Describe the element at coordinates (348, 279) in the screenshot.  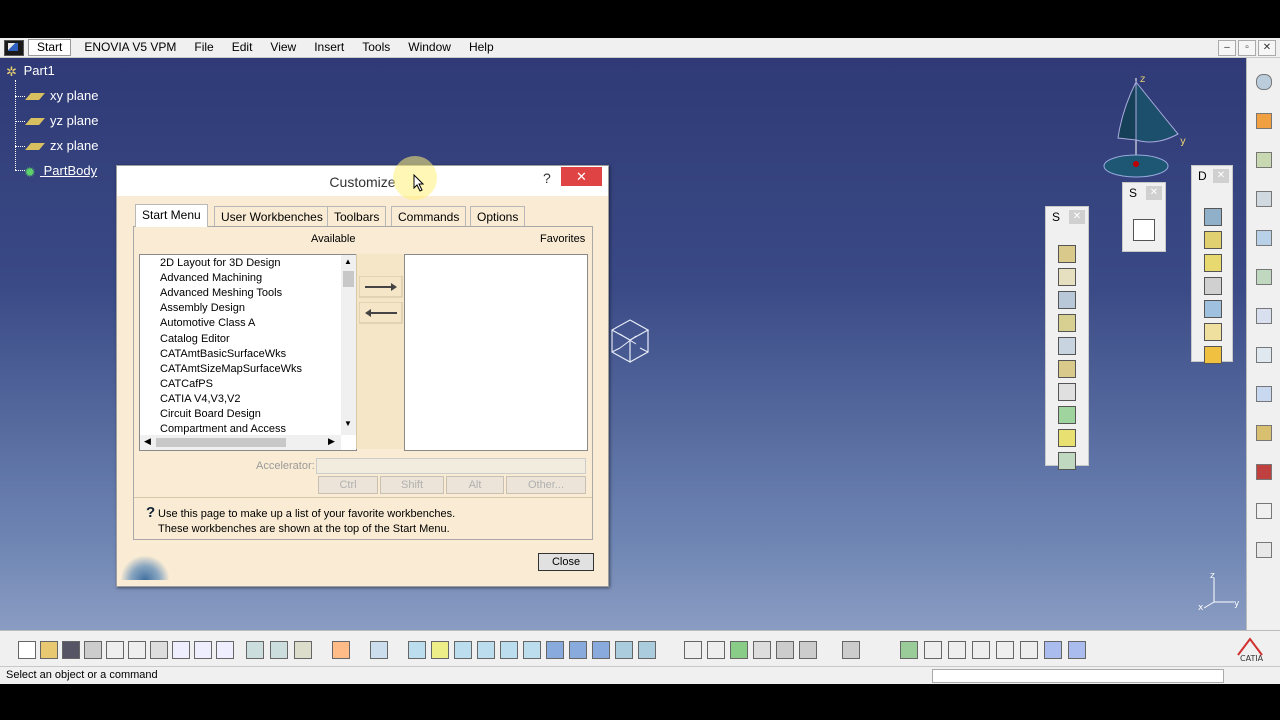
I see `scroll-thumb` at that location.